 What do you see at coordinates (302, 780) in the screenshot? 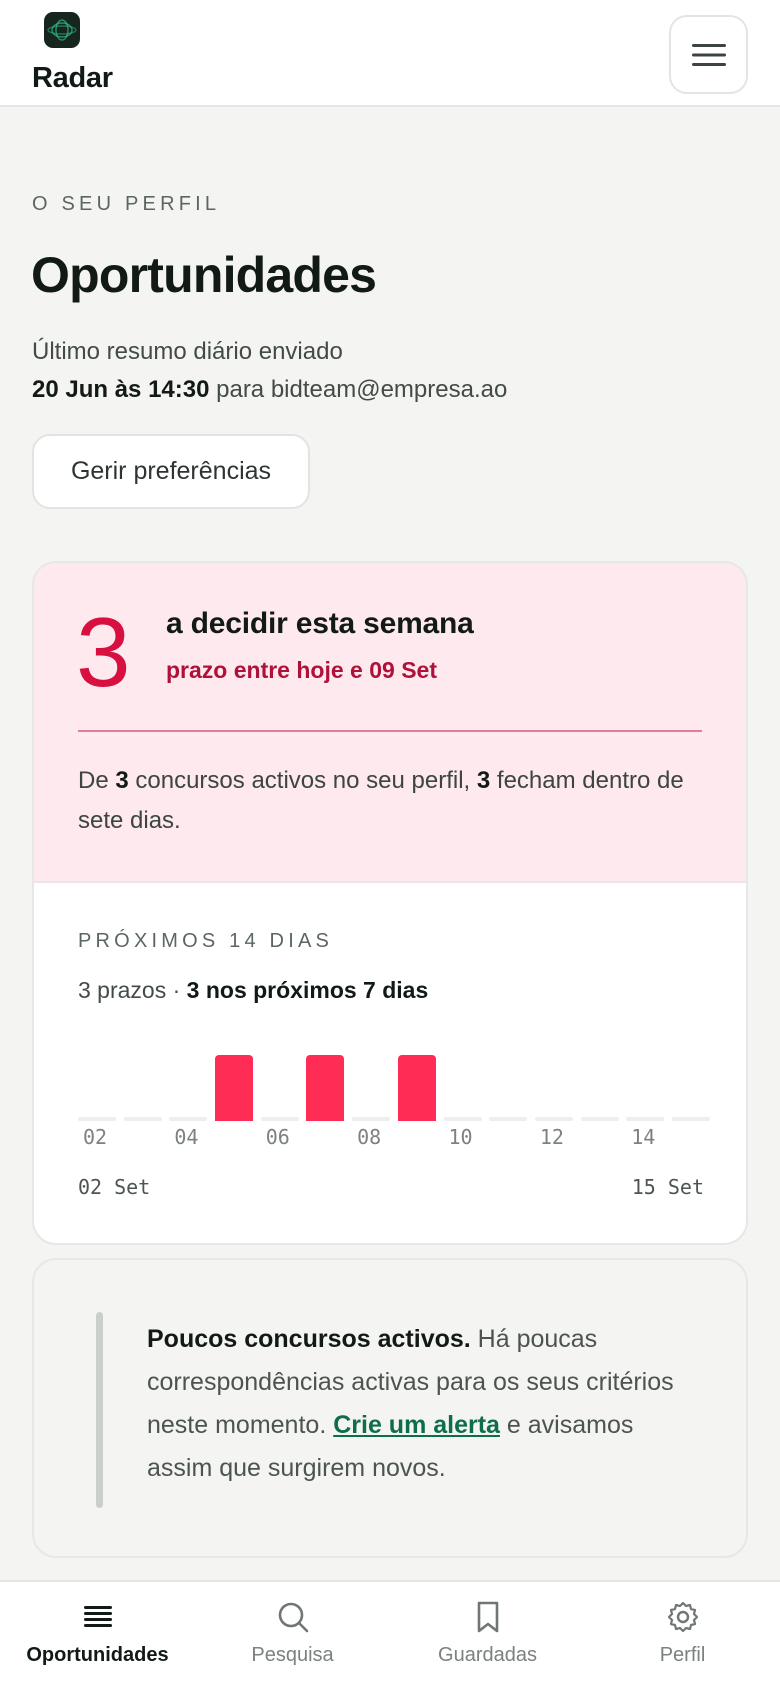
I see `desc-middle: concursos activos no seu perfil,` at bounding box center [302, 780].